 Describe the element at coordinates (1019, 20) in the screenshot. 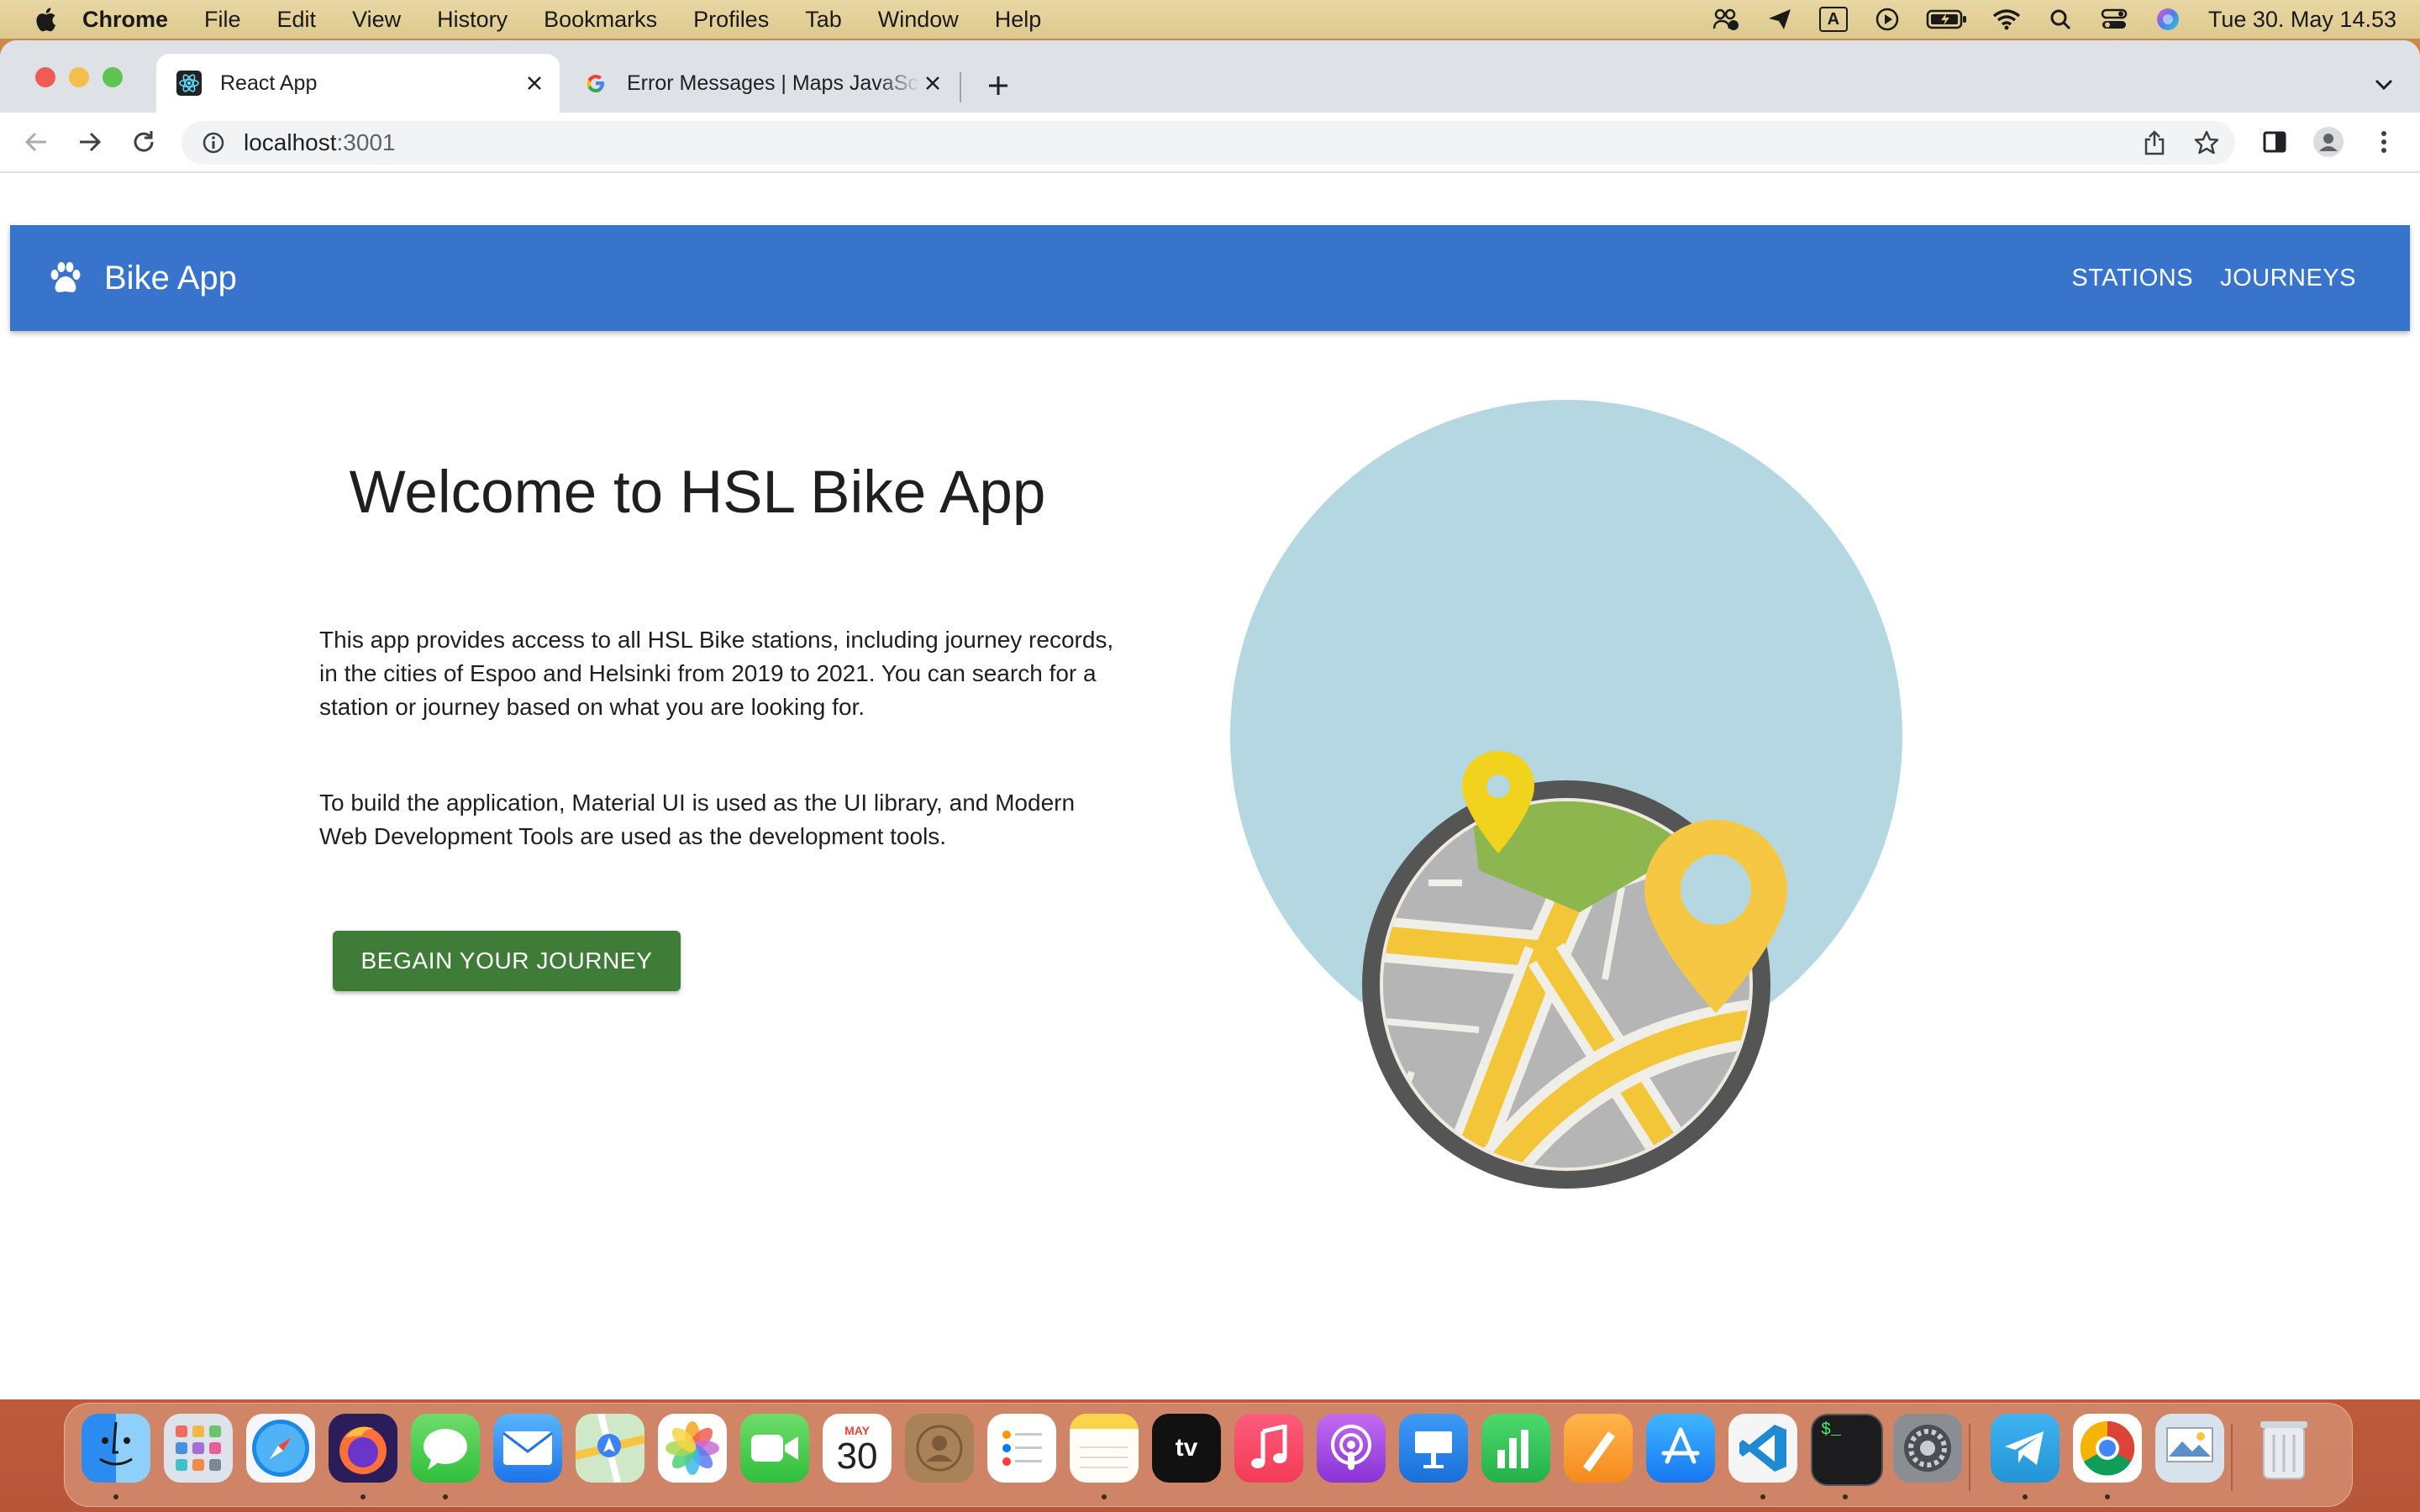

I see `menu-help: Help` at that location.